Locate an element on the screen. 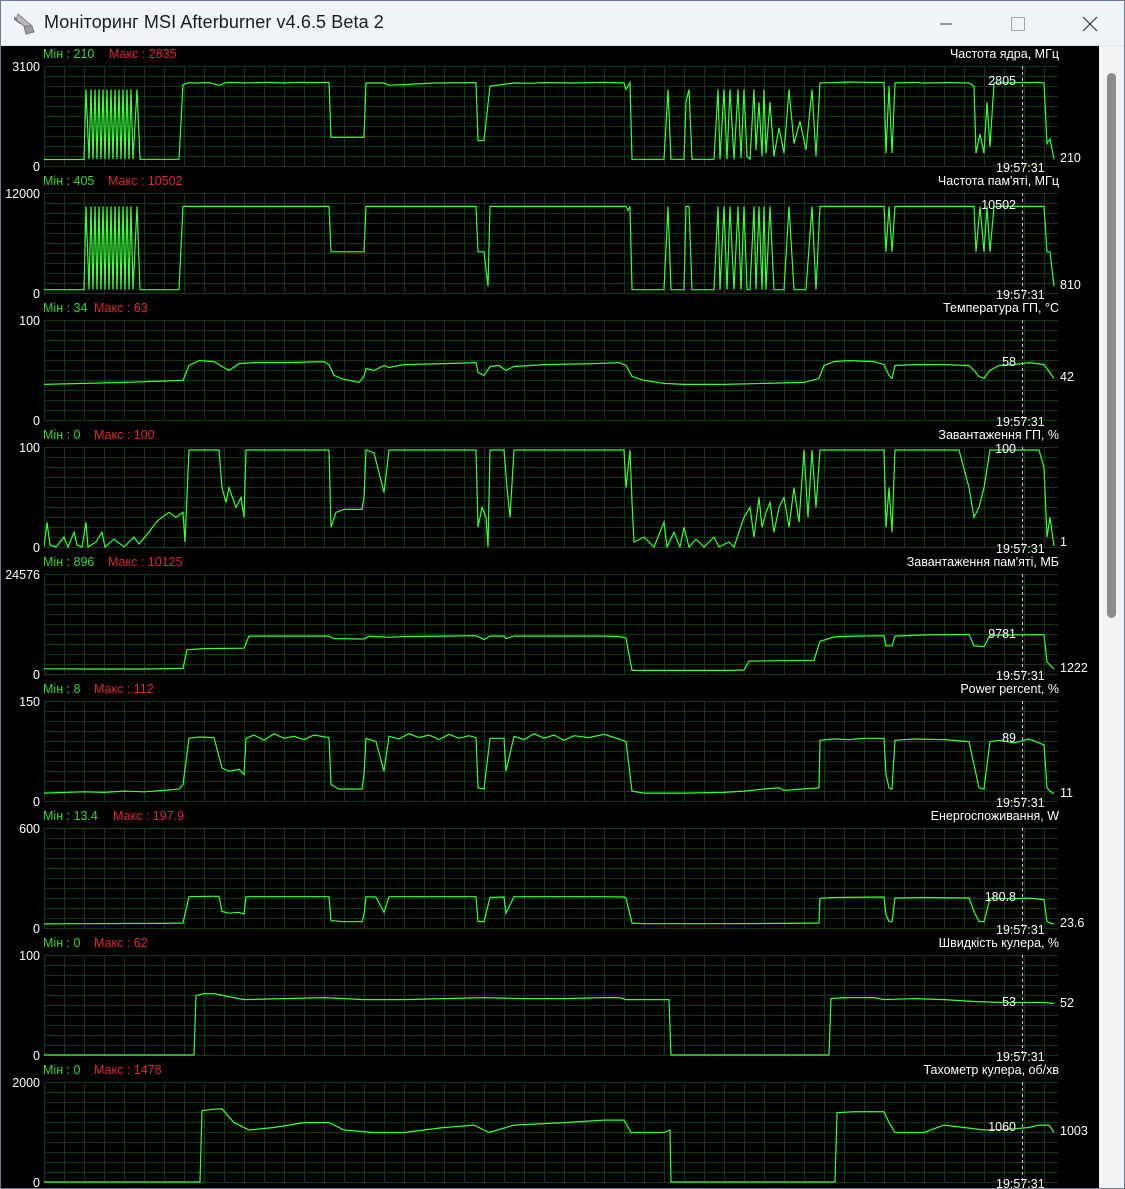  max-value-label: Макс : 10125 is located at coordinates (145, 562).